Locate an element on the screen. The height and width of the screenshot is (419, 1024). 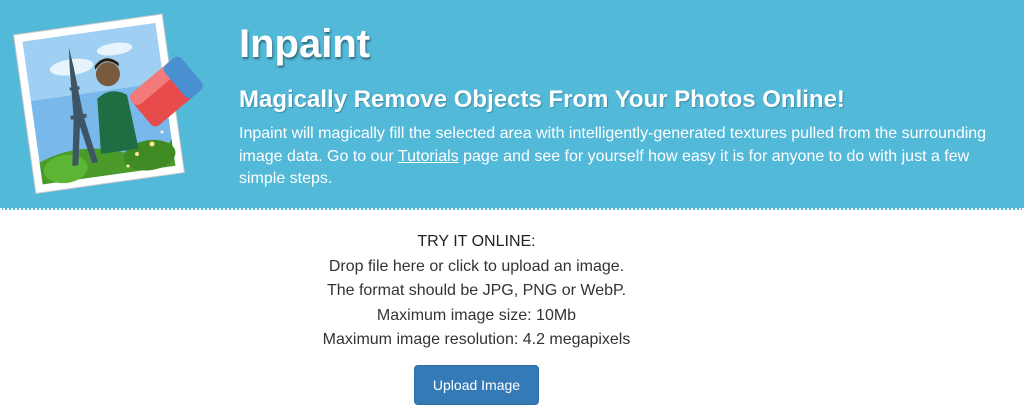
max-resolution-info: Maximum image resolution: 4.2 megapixels is located at coordinates (476, 339).